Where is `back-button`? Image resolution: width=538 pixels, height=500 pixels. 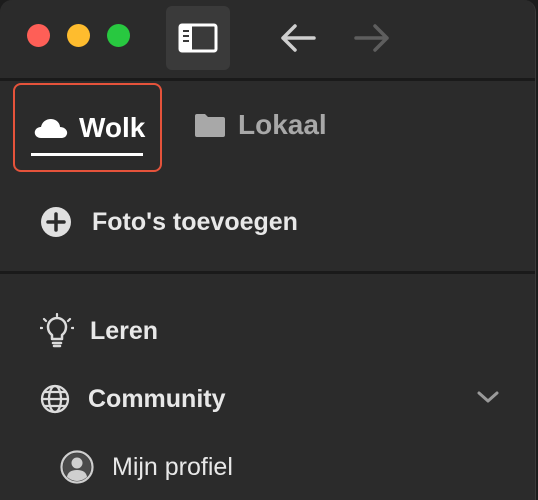
back-button is located at coordinates (298, 38).